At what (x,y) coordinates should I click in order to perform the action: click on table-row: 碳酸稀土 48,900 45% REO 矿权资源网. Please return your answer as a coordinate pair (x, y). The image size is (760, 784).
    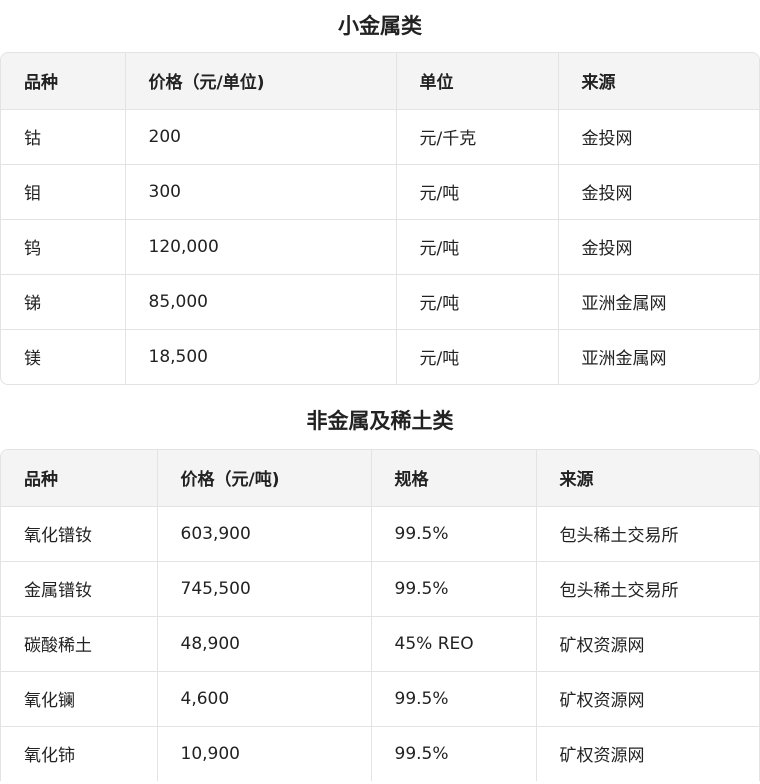
    Looking at the image, I should click on (380, 644).